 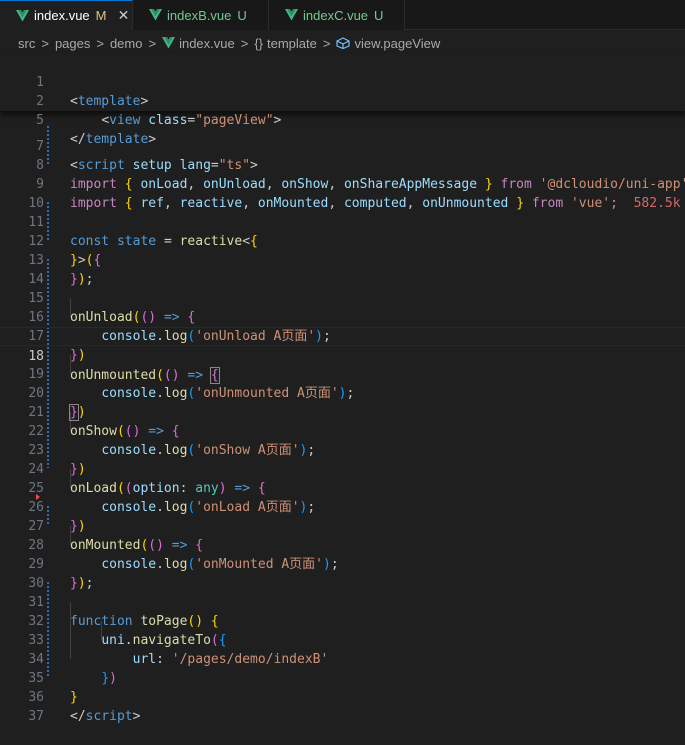 I want to click on code-line: 24 onLoad((option: any) => {, so click(x=342, y=468).